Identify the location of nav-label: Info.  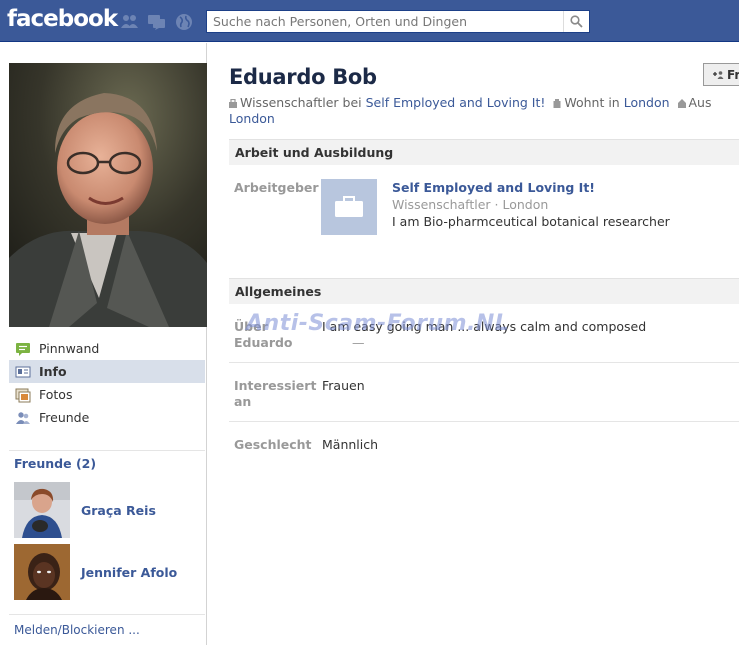
(53, 371).